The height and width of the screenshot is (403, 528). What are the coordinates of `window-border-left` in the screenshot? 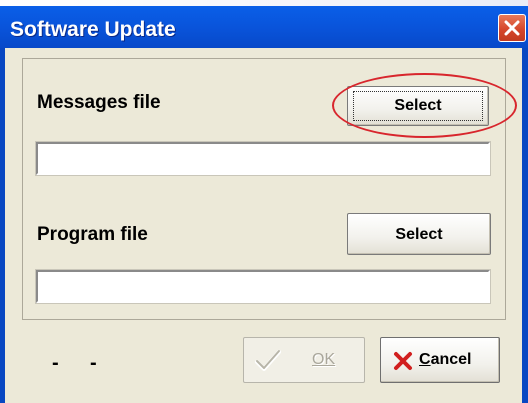 It's located at (2, 225).